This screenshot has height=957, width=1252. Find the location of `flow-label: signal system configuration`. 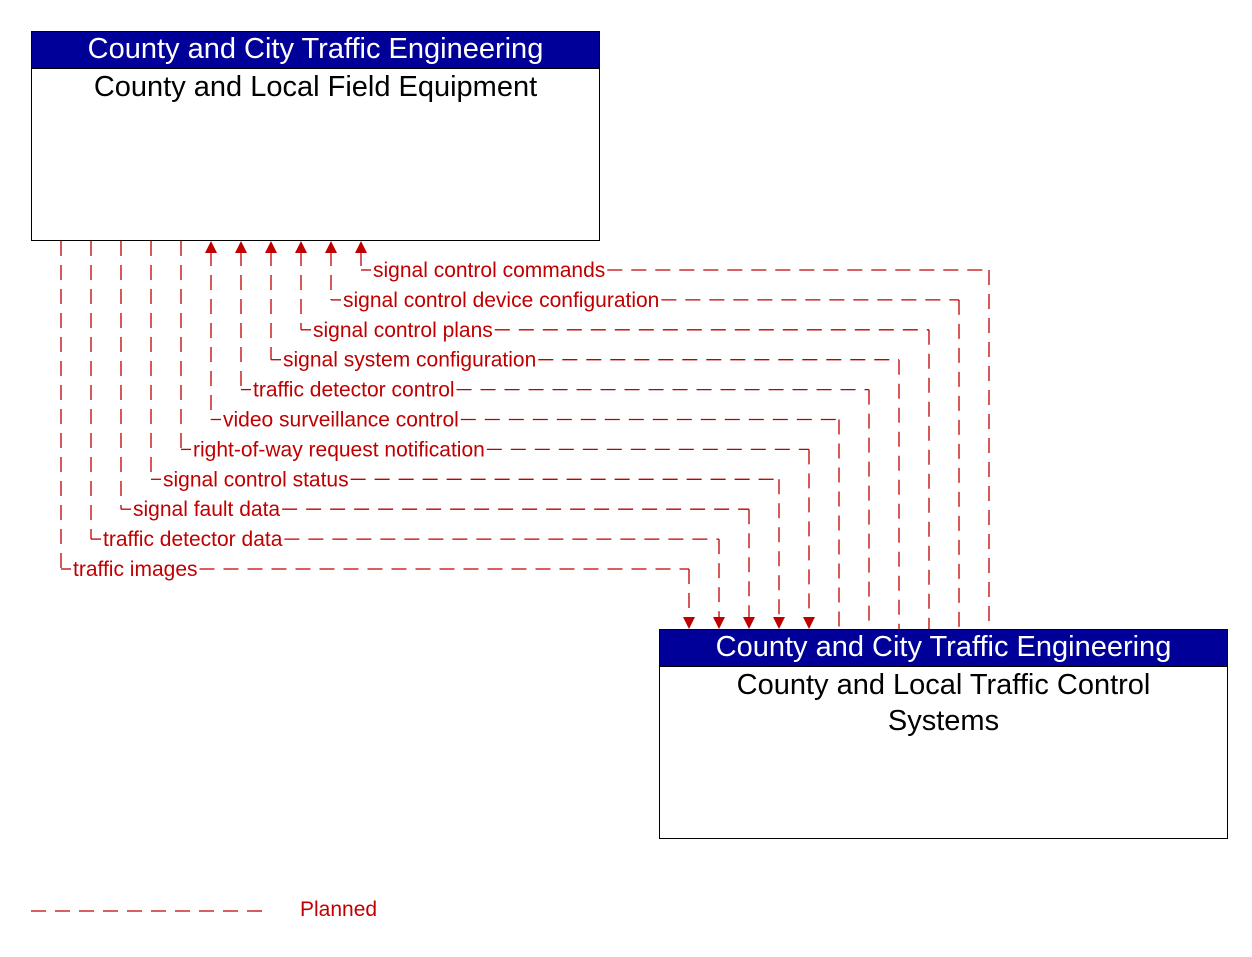

flow-label: signal system configuration is located at coordinates (409, 360).